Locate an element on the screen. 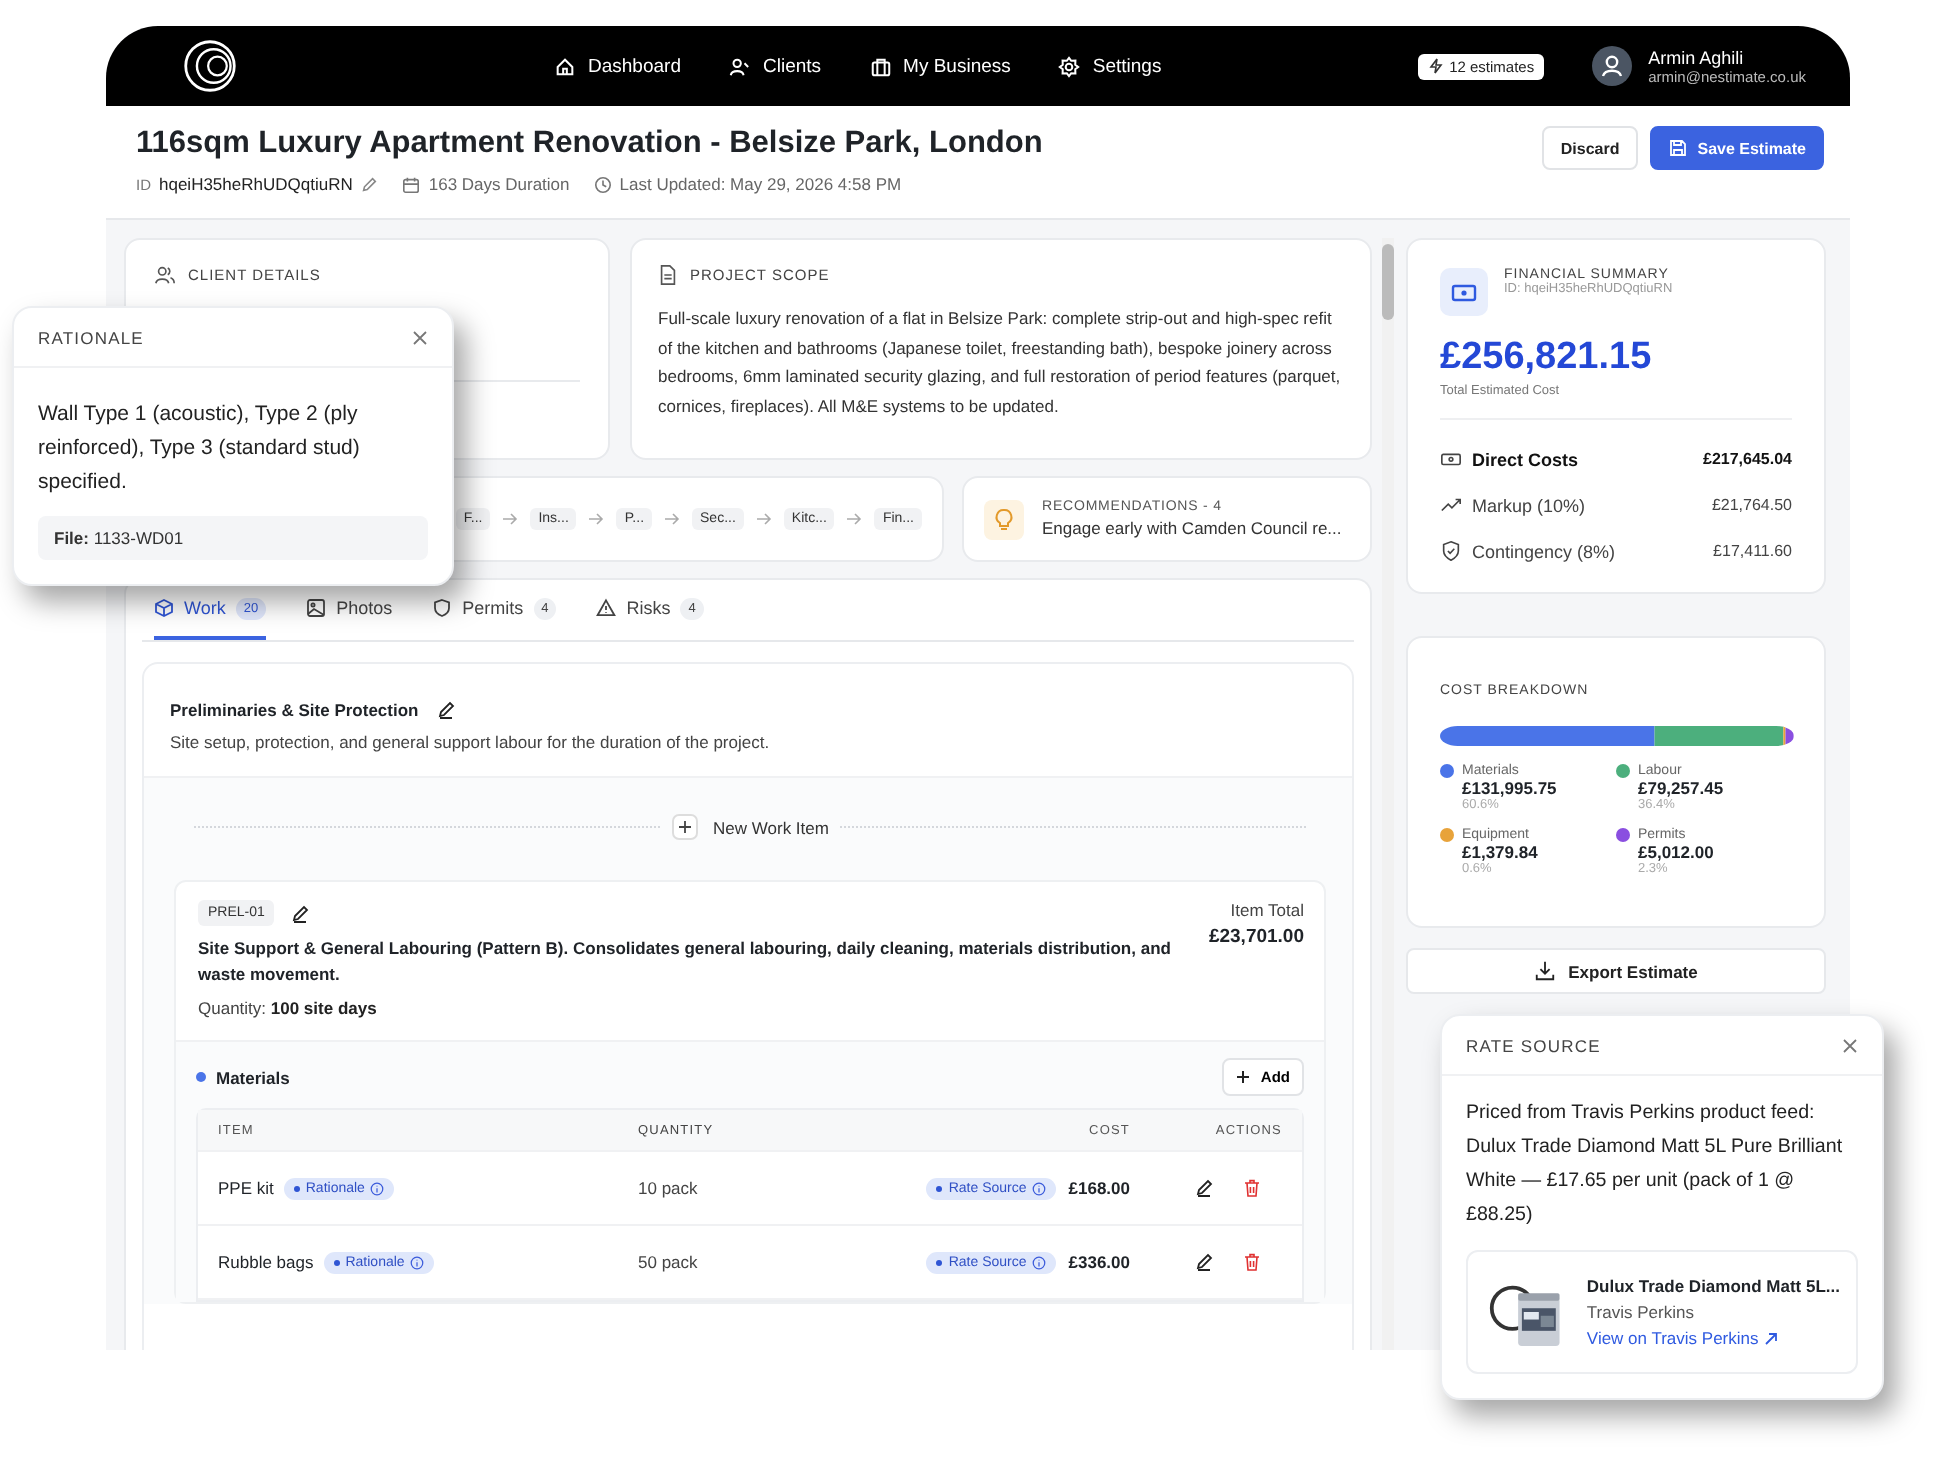 This screenshot has width=1956, height=1476. lightbulb-icon is located at coordinates (1004, 519).